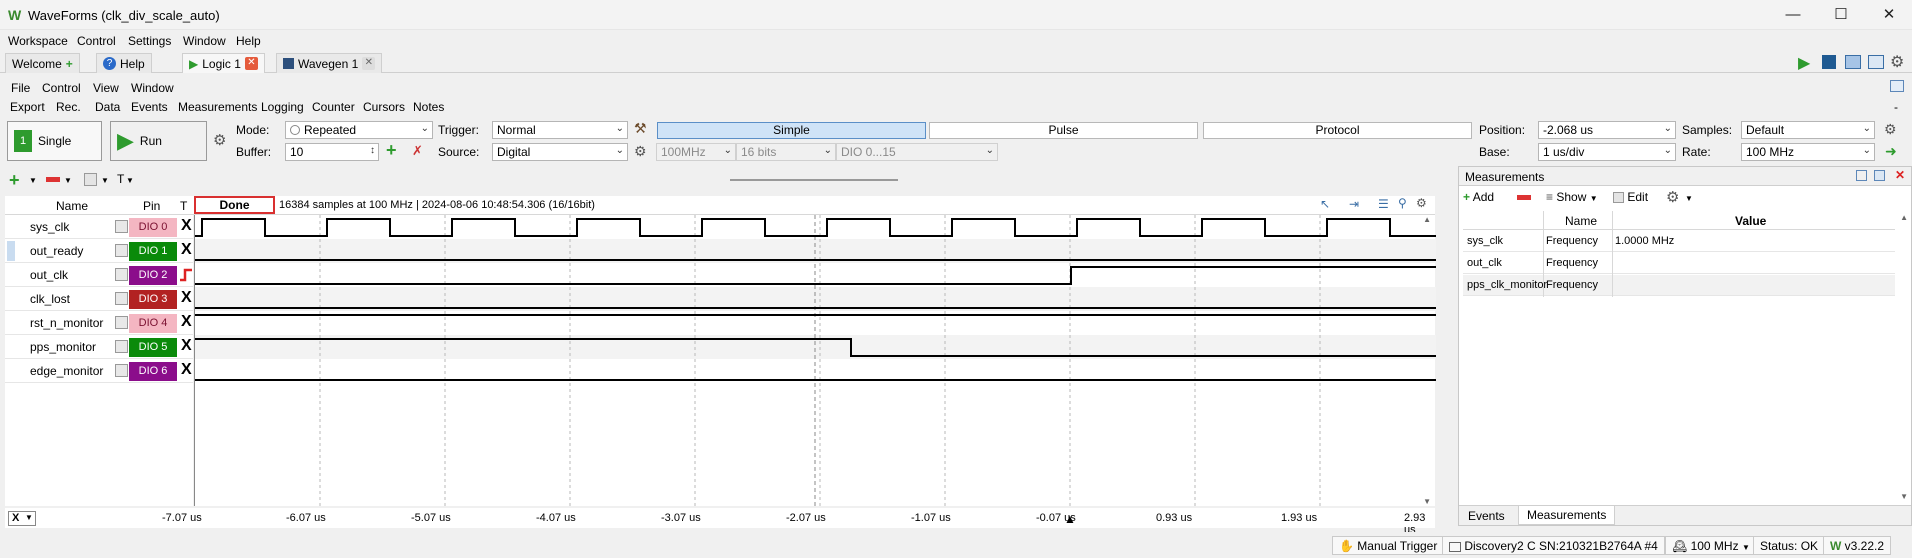 The width and height of the screenshot is (1912, 558). Describe the element at coordinates (1383, 204) in the screenshot. I see `zoom-area-icon: ☰` at that location.